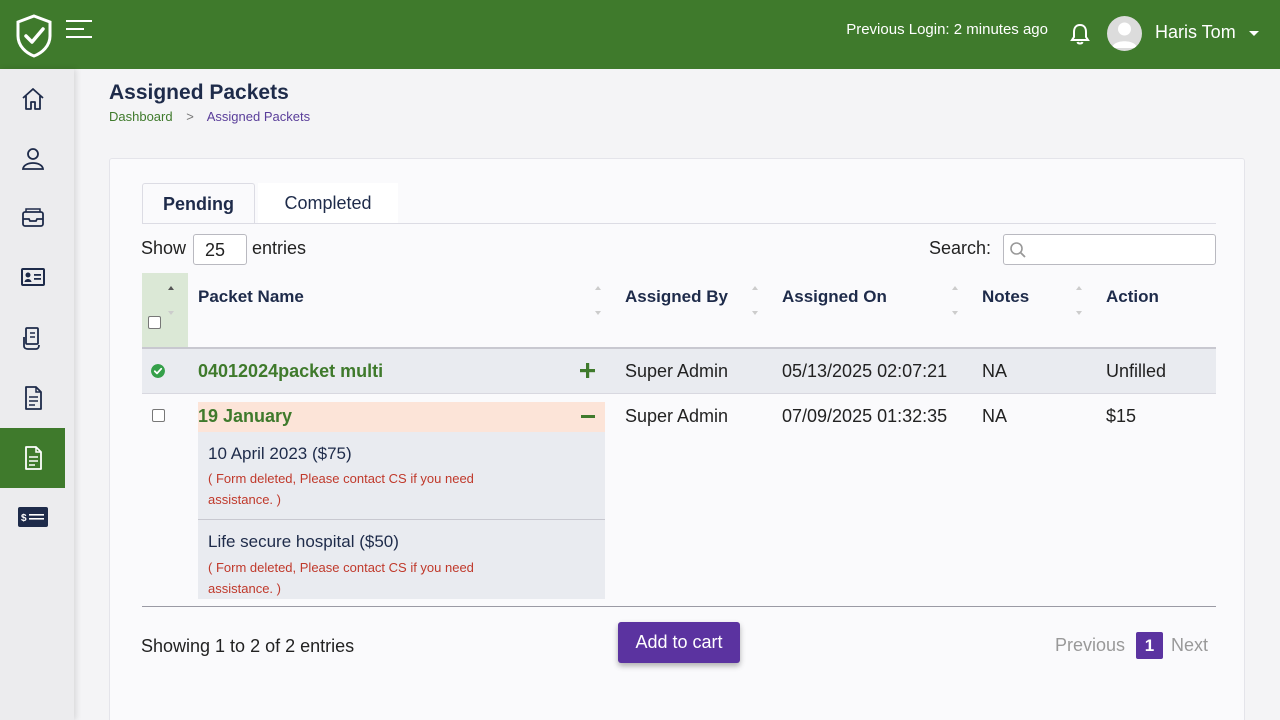 The image size is (1280, 720). Describe the element at coordinates (1018, 250) in the screenshot. I see `search-icon` at that location.